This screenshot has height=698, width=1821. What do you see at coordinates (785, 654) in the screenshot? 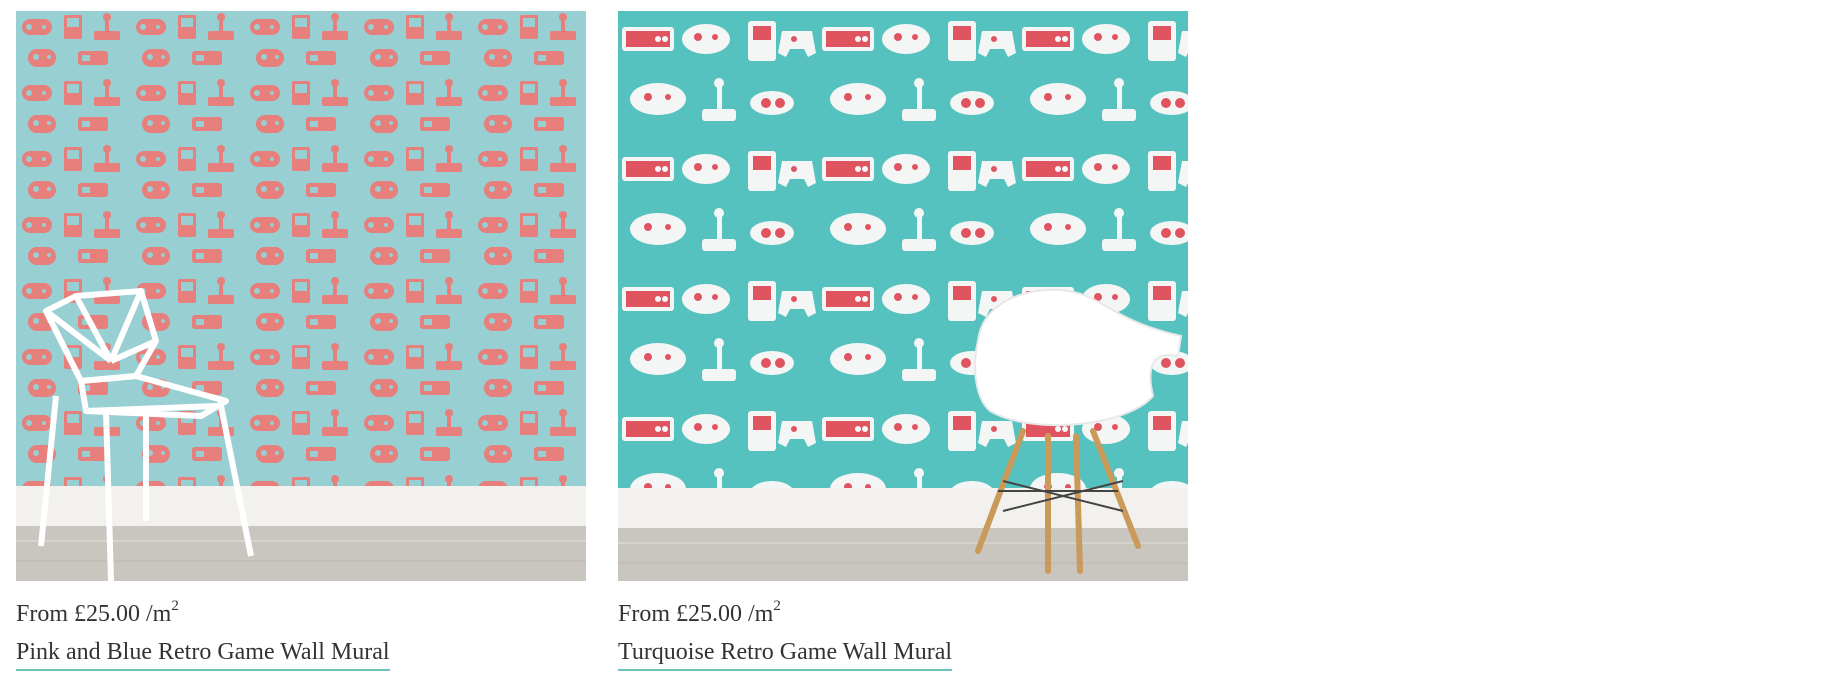
I see `product-title-link: Turquoise Retro Game Wall Mural` at bounding box center [785, 654].